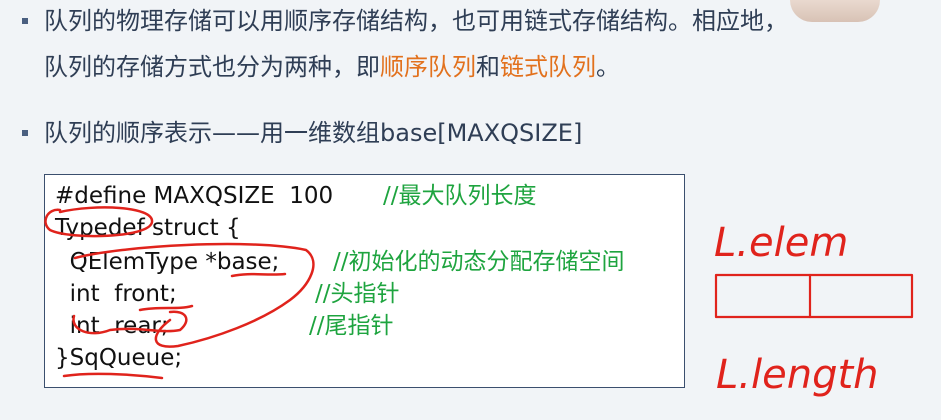 Image resolution: width=941 pixels, height=420 pixels. I want to click on code-comment-head-pointer: //头指针, so click(357, 294).